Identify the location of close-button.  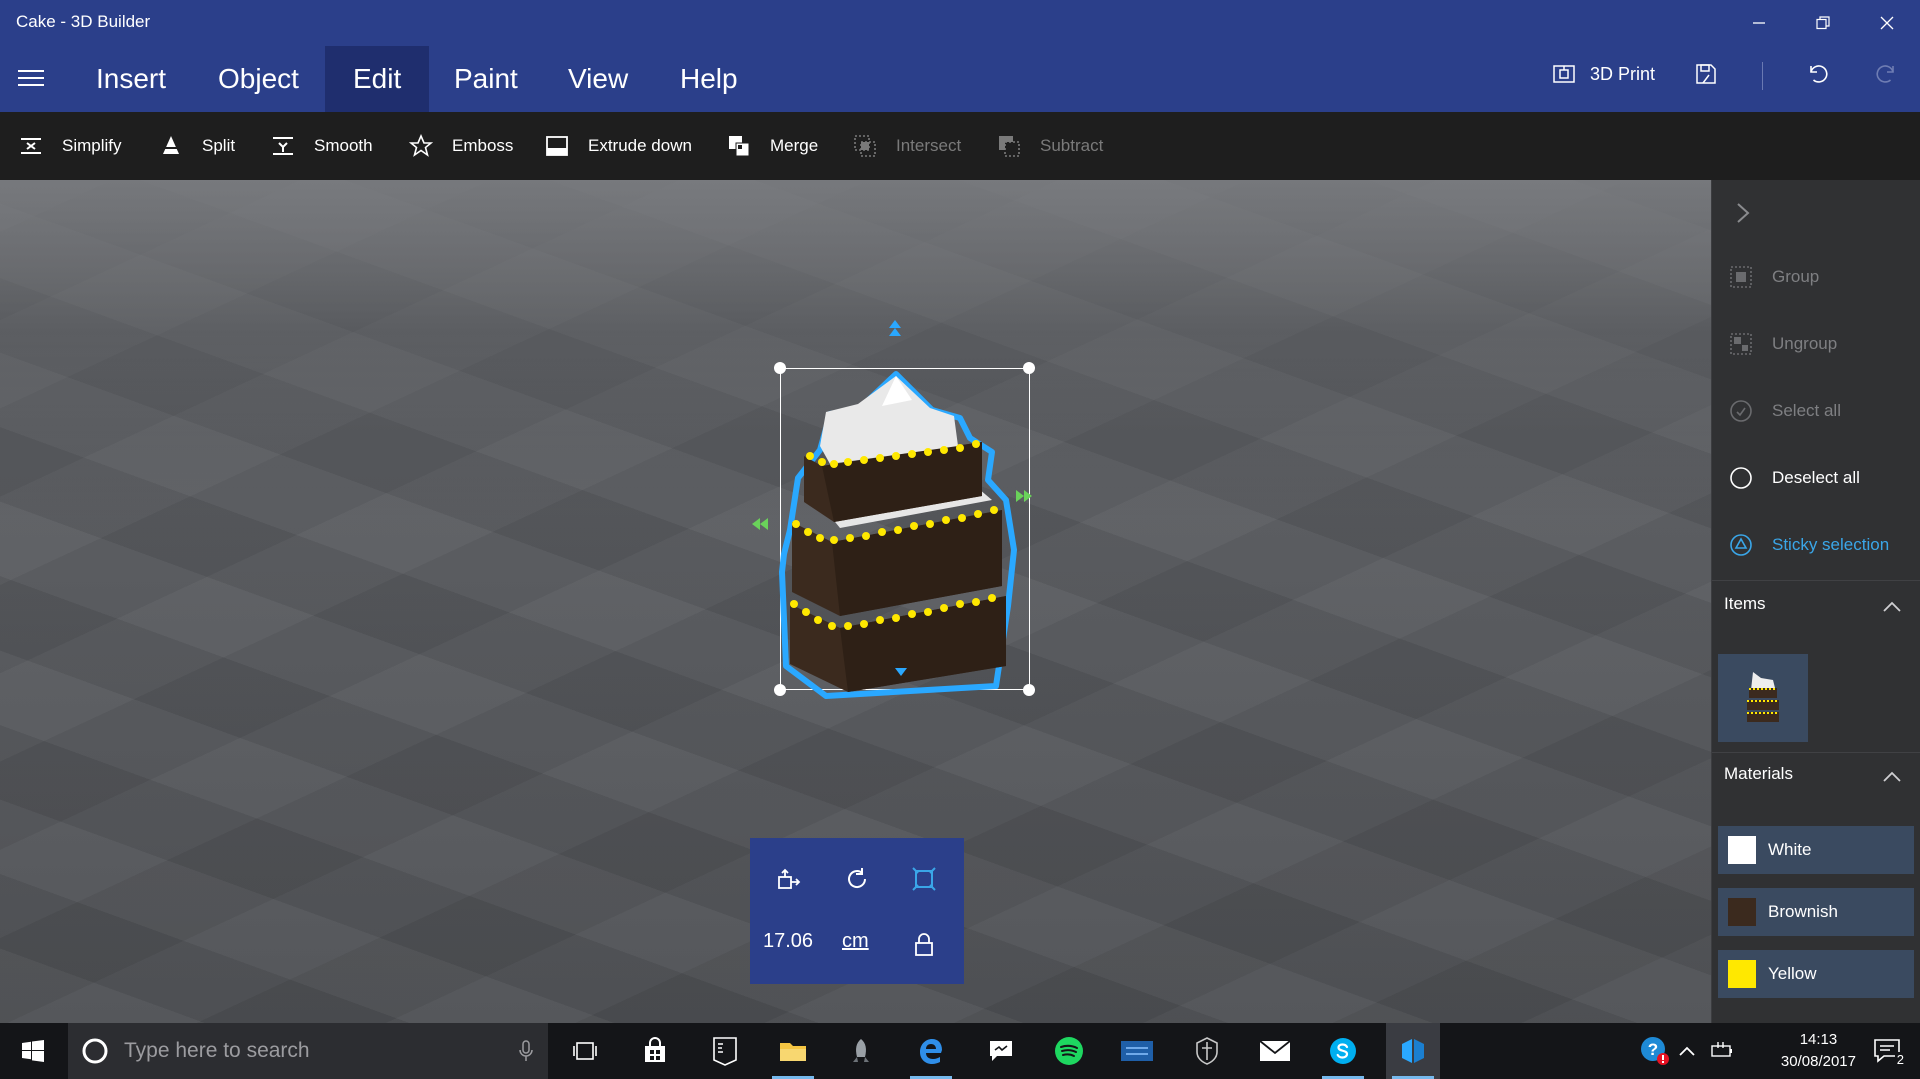
(1887, 23).